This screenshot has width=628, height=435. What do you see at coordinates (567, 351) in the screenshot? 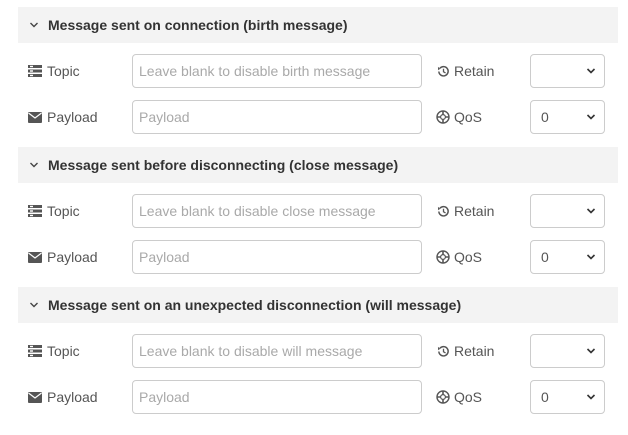
I see `will-retain-select` at bounding box center [567, 351].